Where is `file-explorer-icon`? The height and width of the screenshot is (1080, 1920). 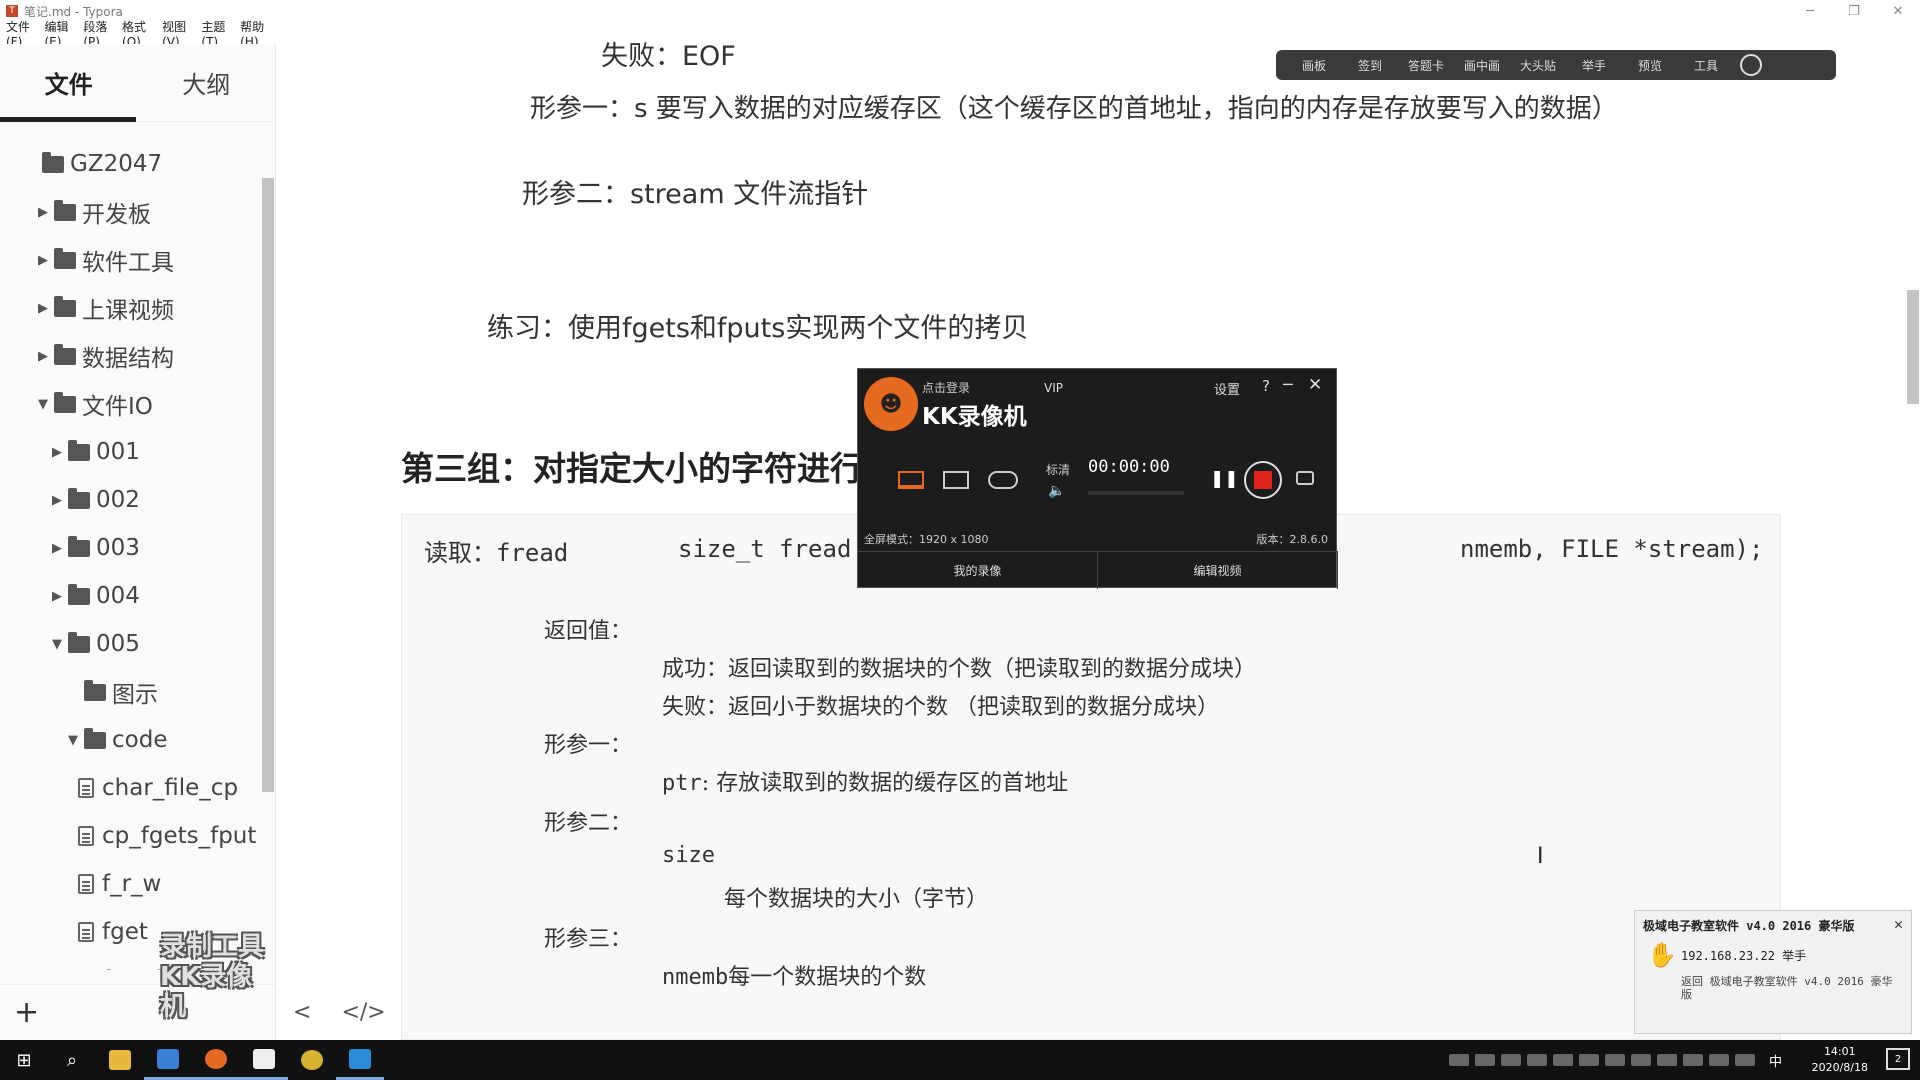 file-explorer-icon is located at coordinates (120, 1060).